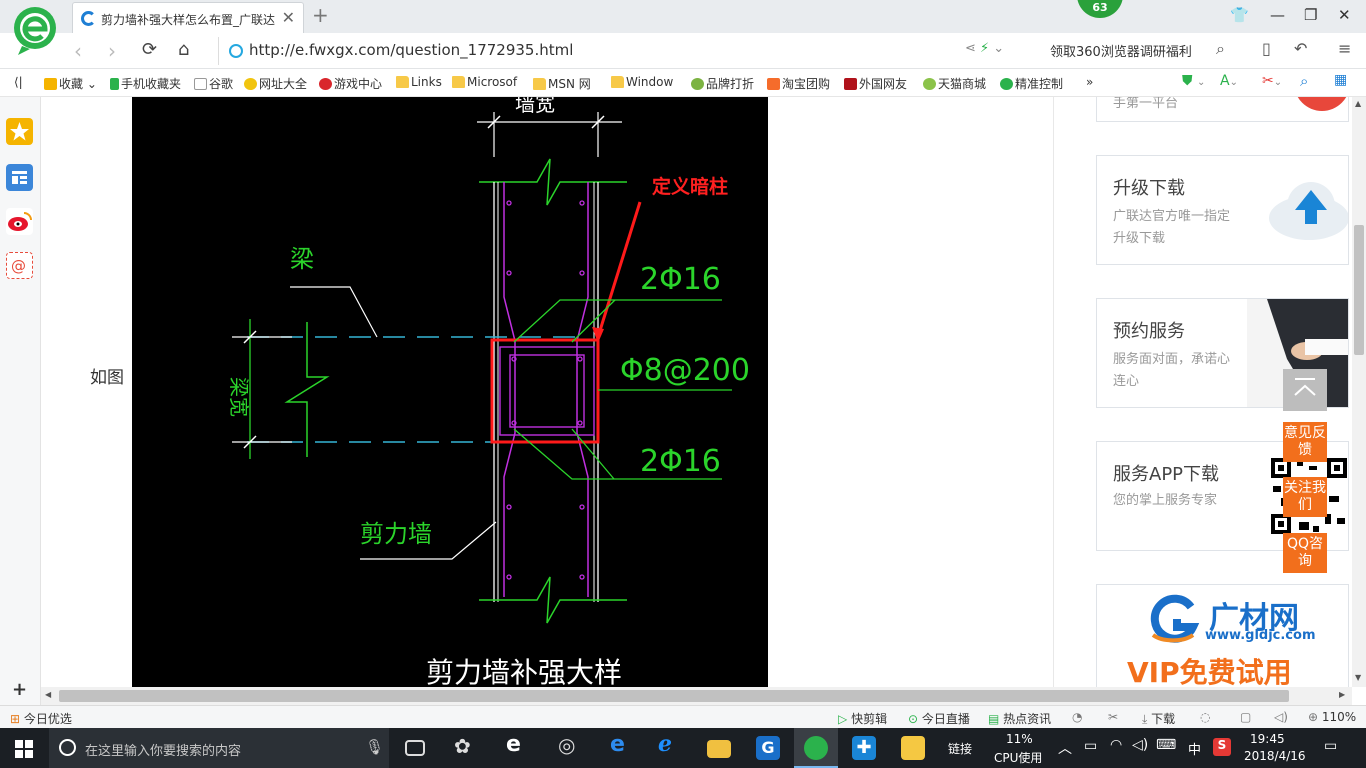  Describe the element at coordinates (570, 745) in the screenshot. I see `spiral-app-icon: ◎` at that location.